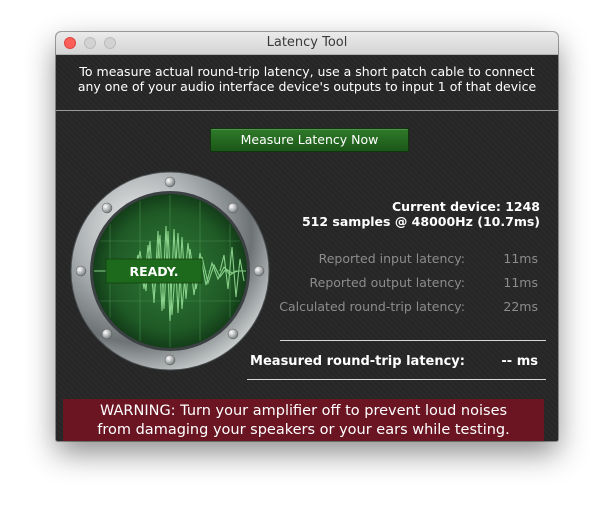 The image size is (614, 522). What do you see at coordinates (520, 306) in the screenshot?
I see `calculated-roundtrip-latency-value: 22ms` at bounding box center [520, 306].